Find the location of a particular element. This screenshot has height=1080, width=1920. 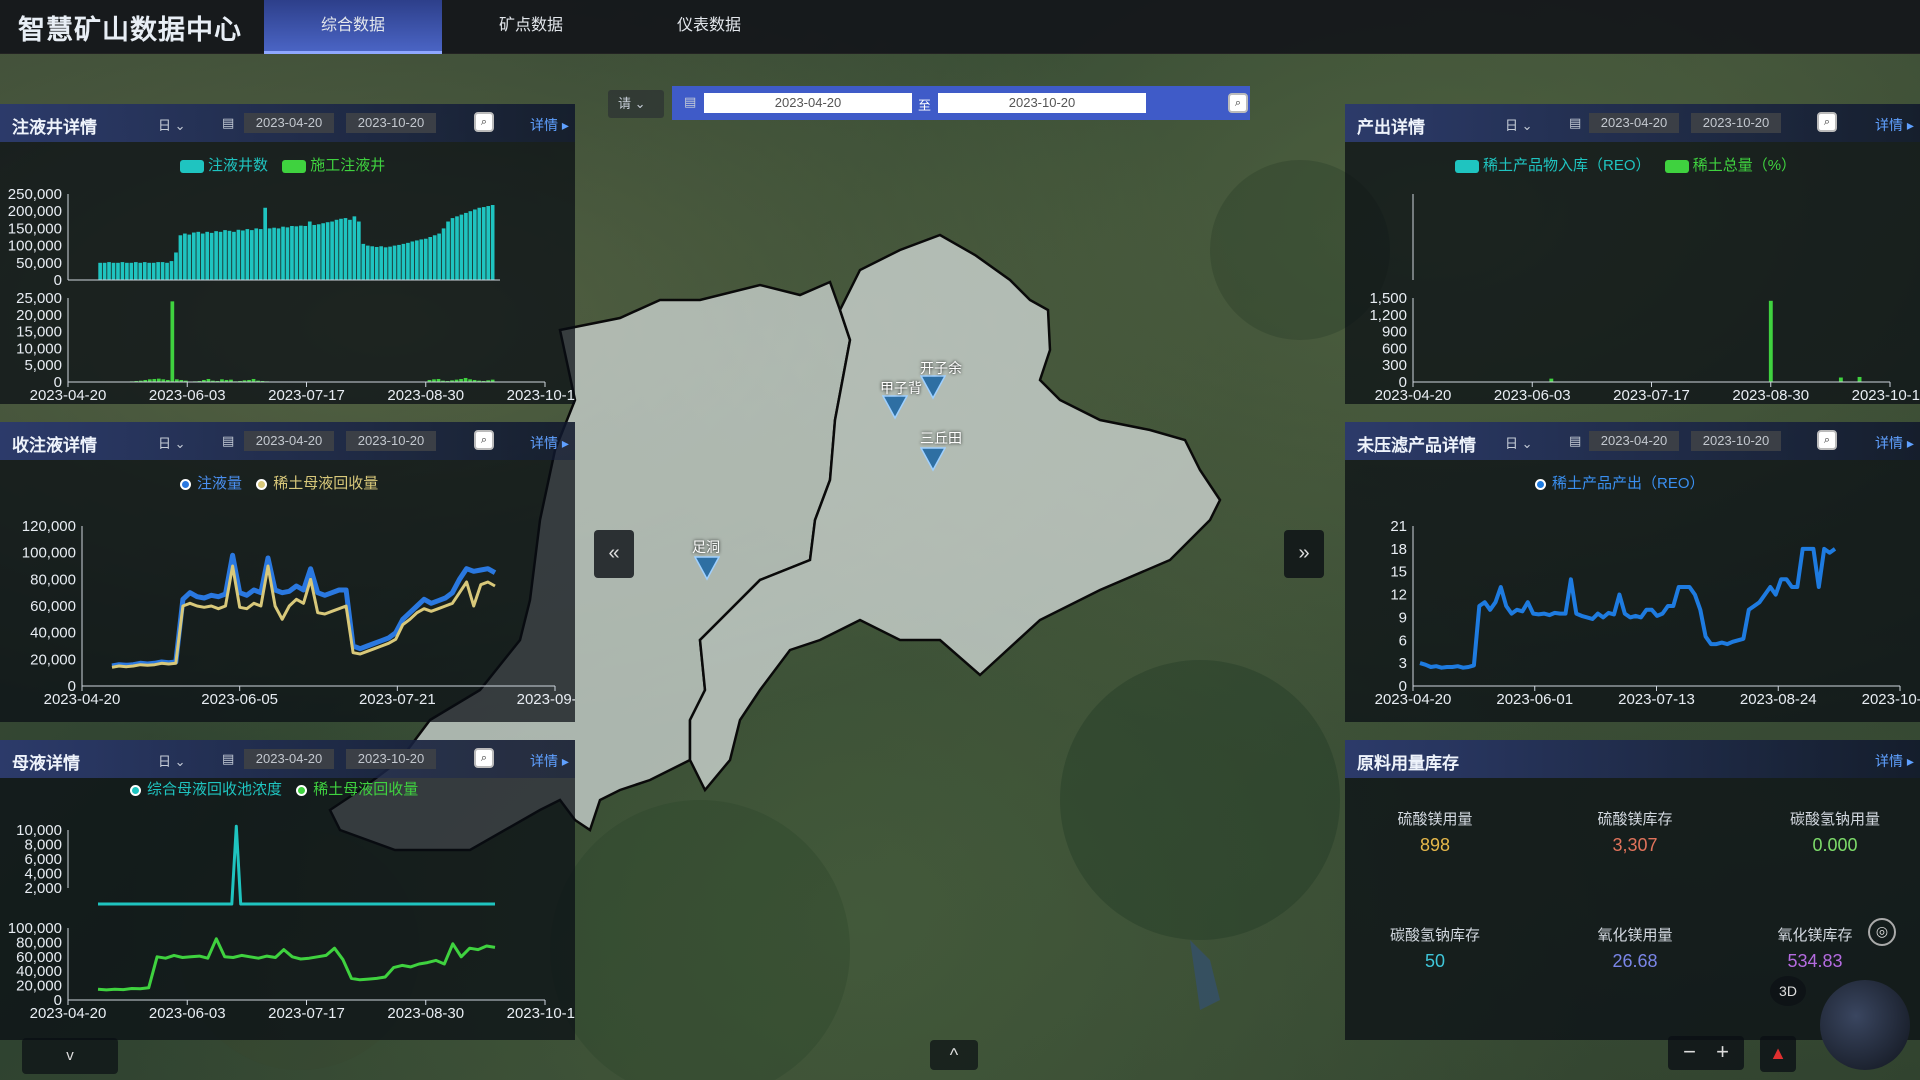

legend-item: 综合母液回收池浓度 is located at coordinates (206, 789).